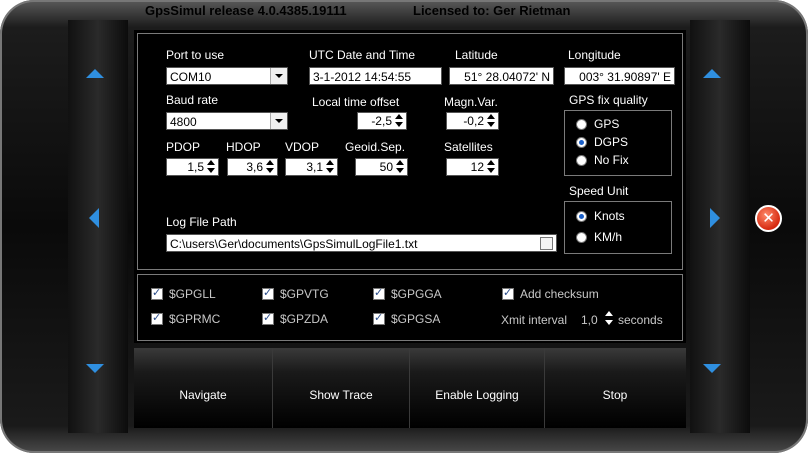 Image resolution: width=808 pixels, height=453 pixels. I want to click on pdop-stepper: 1,5, so click(192, 167).